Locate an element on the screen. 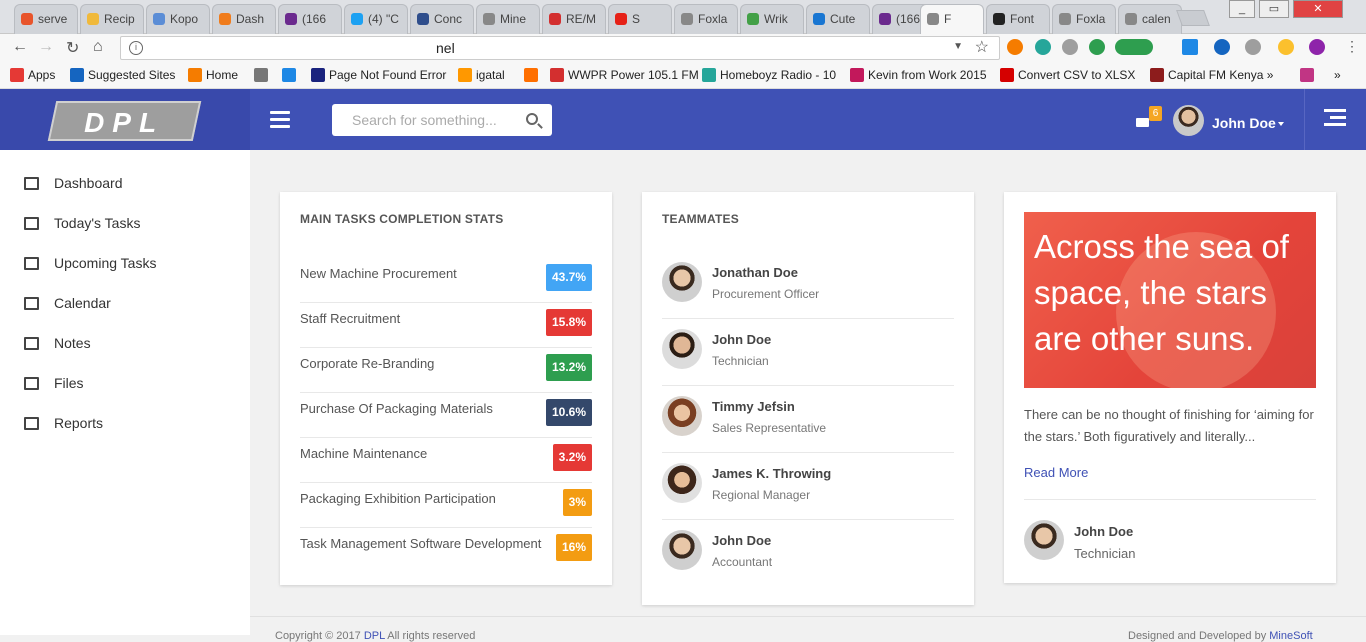 Image resolution: width=1366 pixels, height=642 pixels. read-more-link: Read More is located at coordinates (1056, 472).